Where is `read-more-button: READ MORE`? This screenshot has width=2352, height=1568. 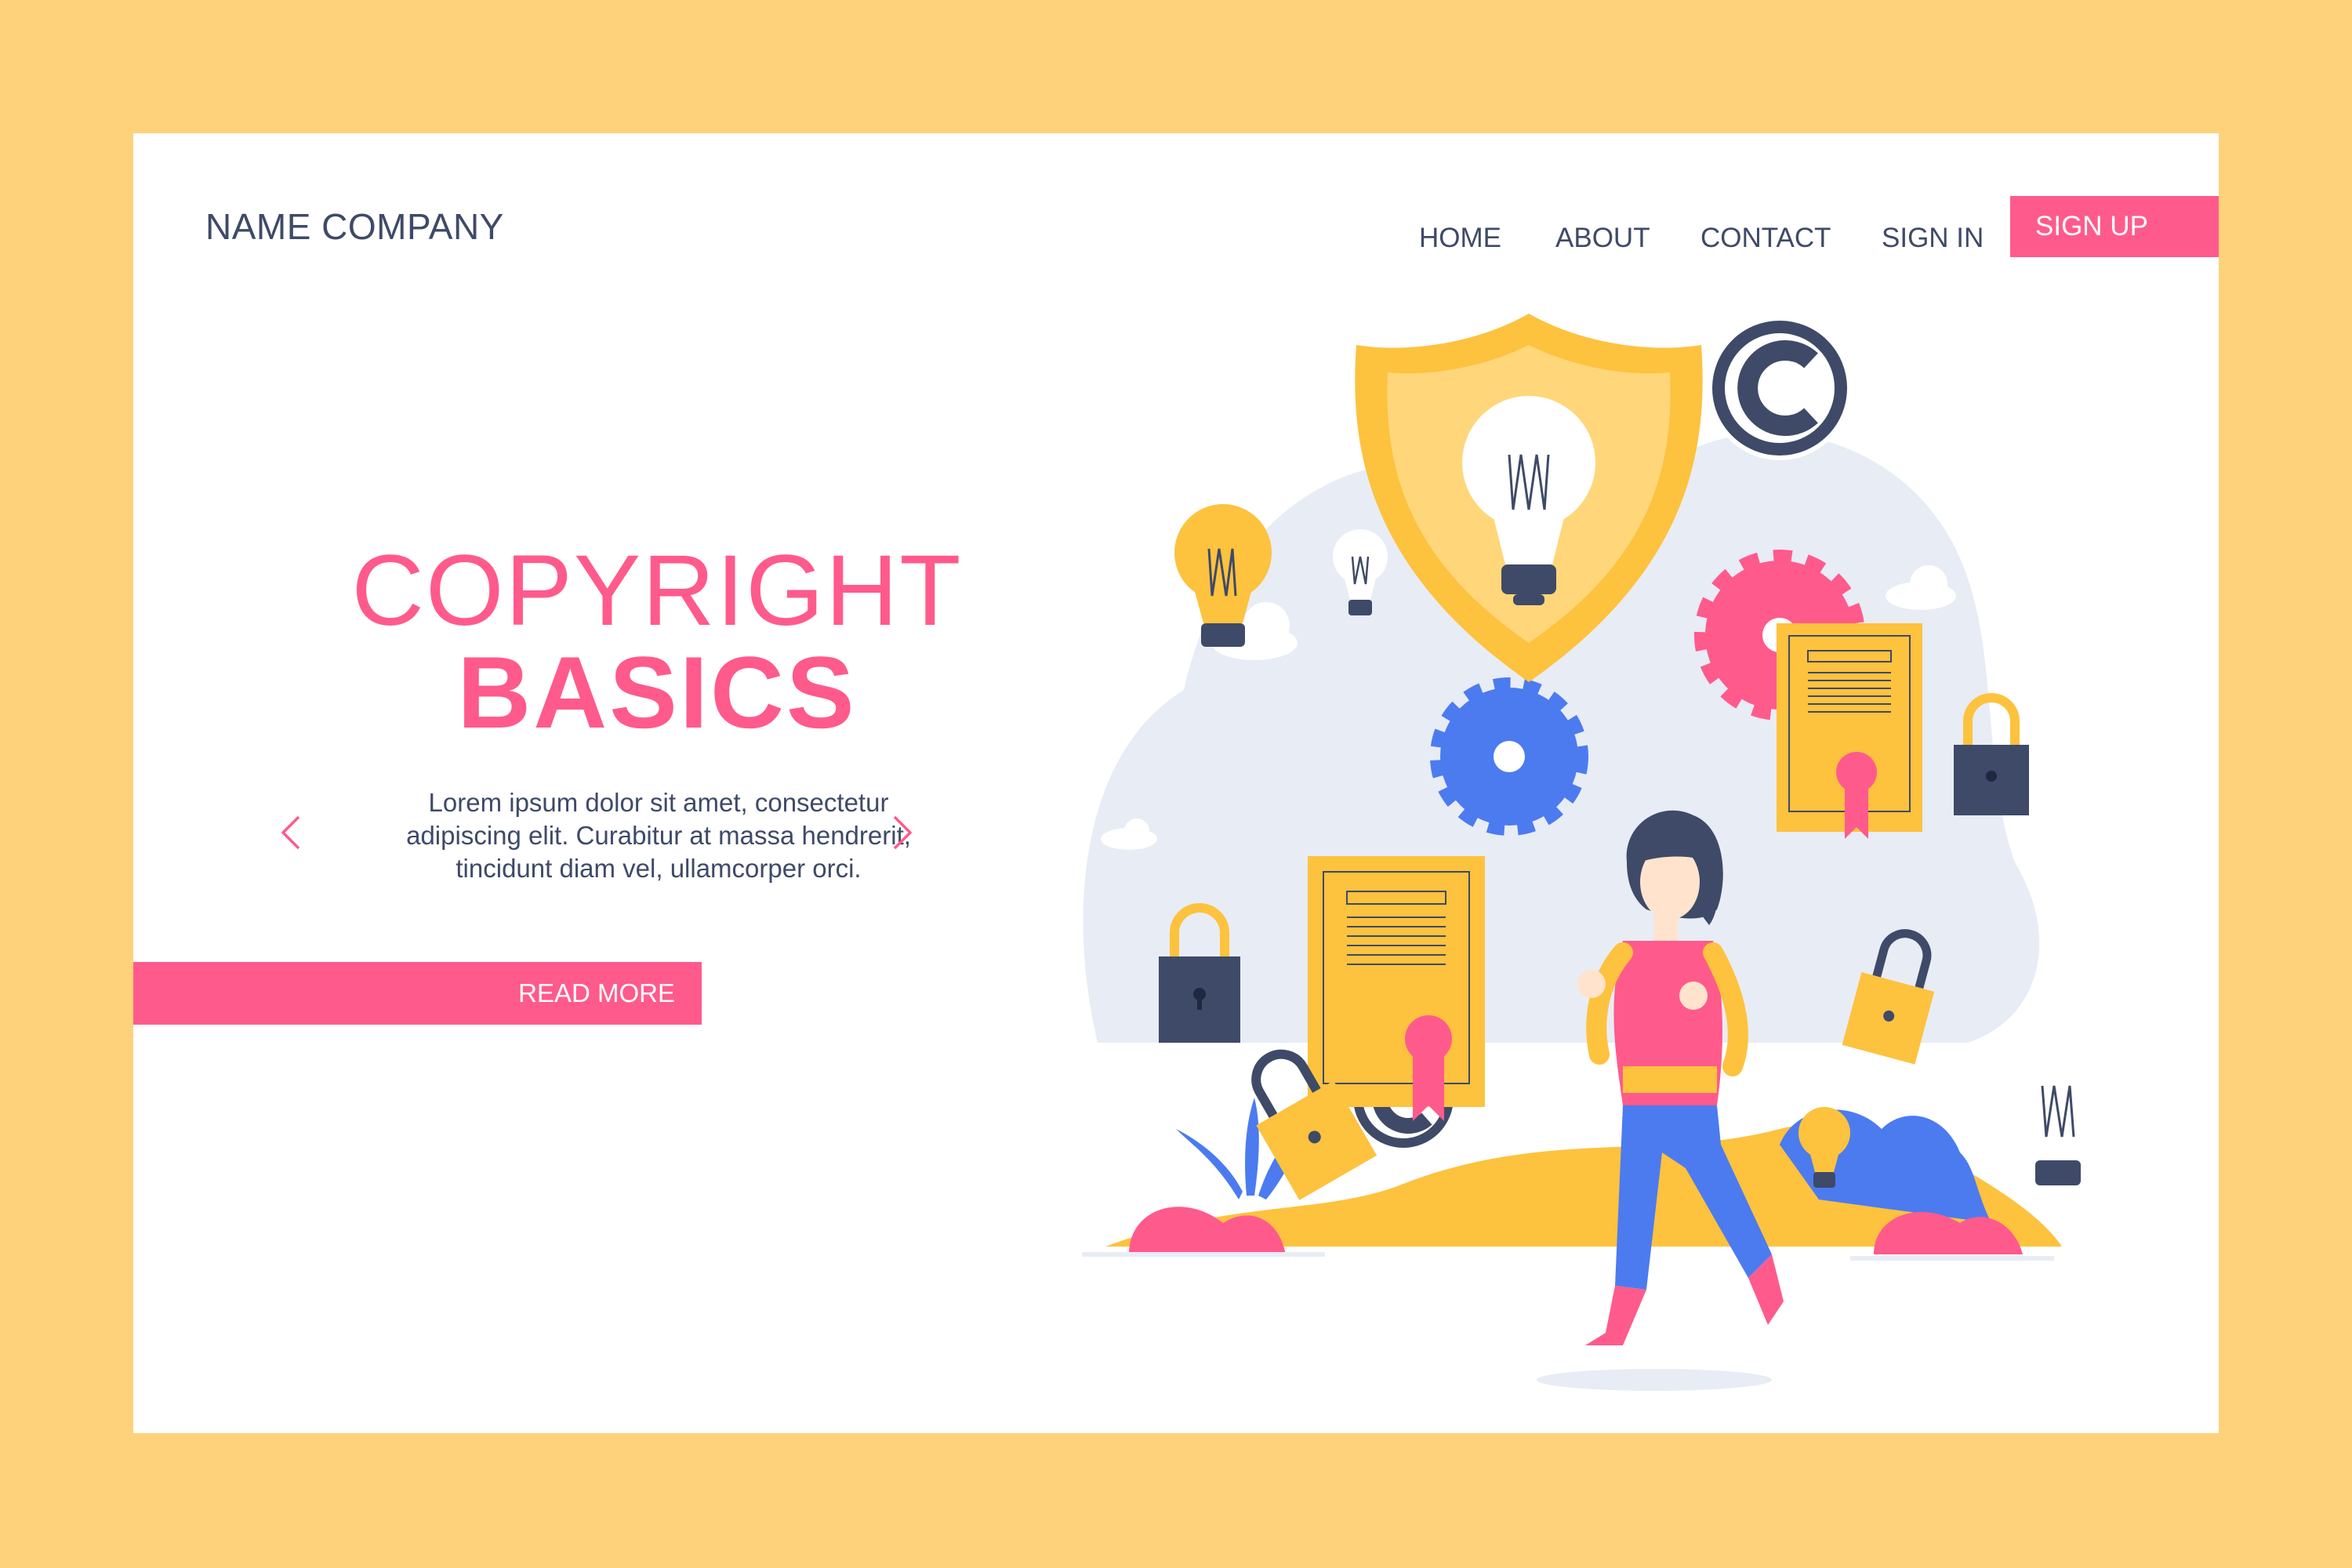
read-more-button: READ MORE is located at coordinates (417, 993).